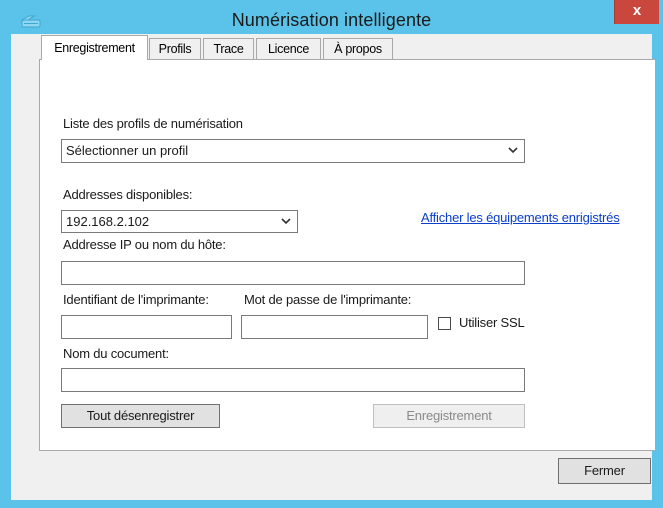 The image size is (663, 508). What do you see at coordinates (293, 273) in the screenshot?
I see `host-input` at bounding box center [293, 273].